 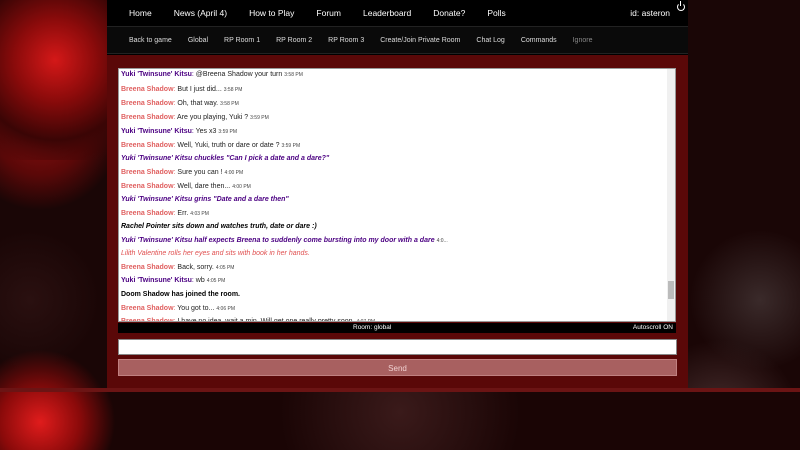 What do you see at coordinates (420, 40) in the screenshot?
I see `tab-create-join-private-room: Create/Join Private Room` at bounding box center [420, 40].